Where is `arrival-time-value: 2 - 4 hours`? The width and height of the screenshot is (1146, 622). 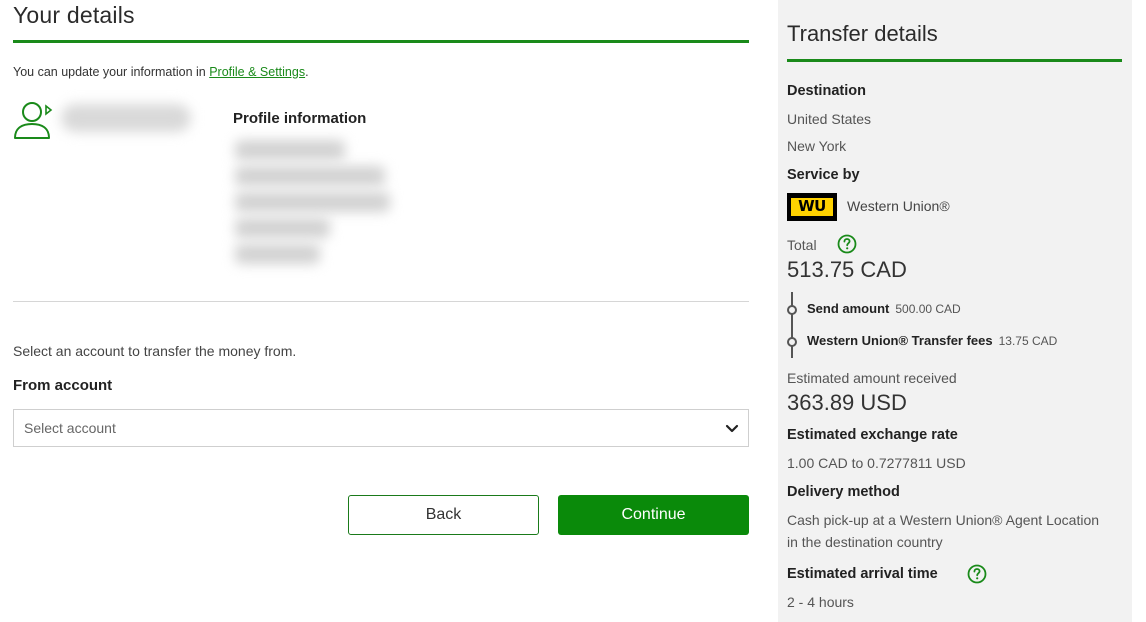 arrival-time-value: 2 - 4 hours is located at coordinates (820, 602).